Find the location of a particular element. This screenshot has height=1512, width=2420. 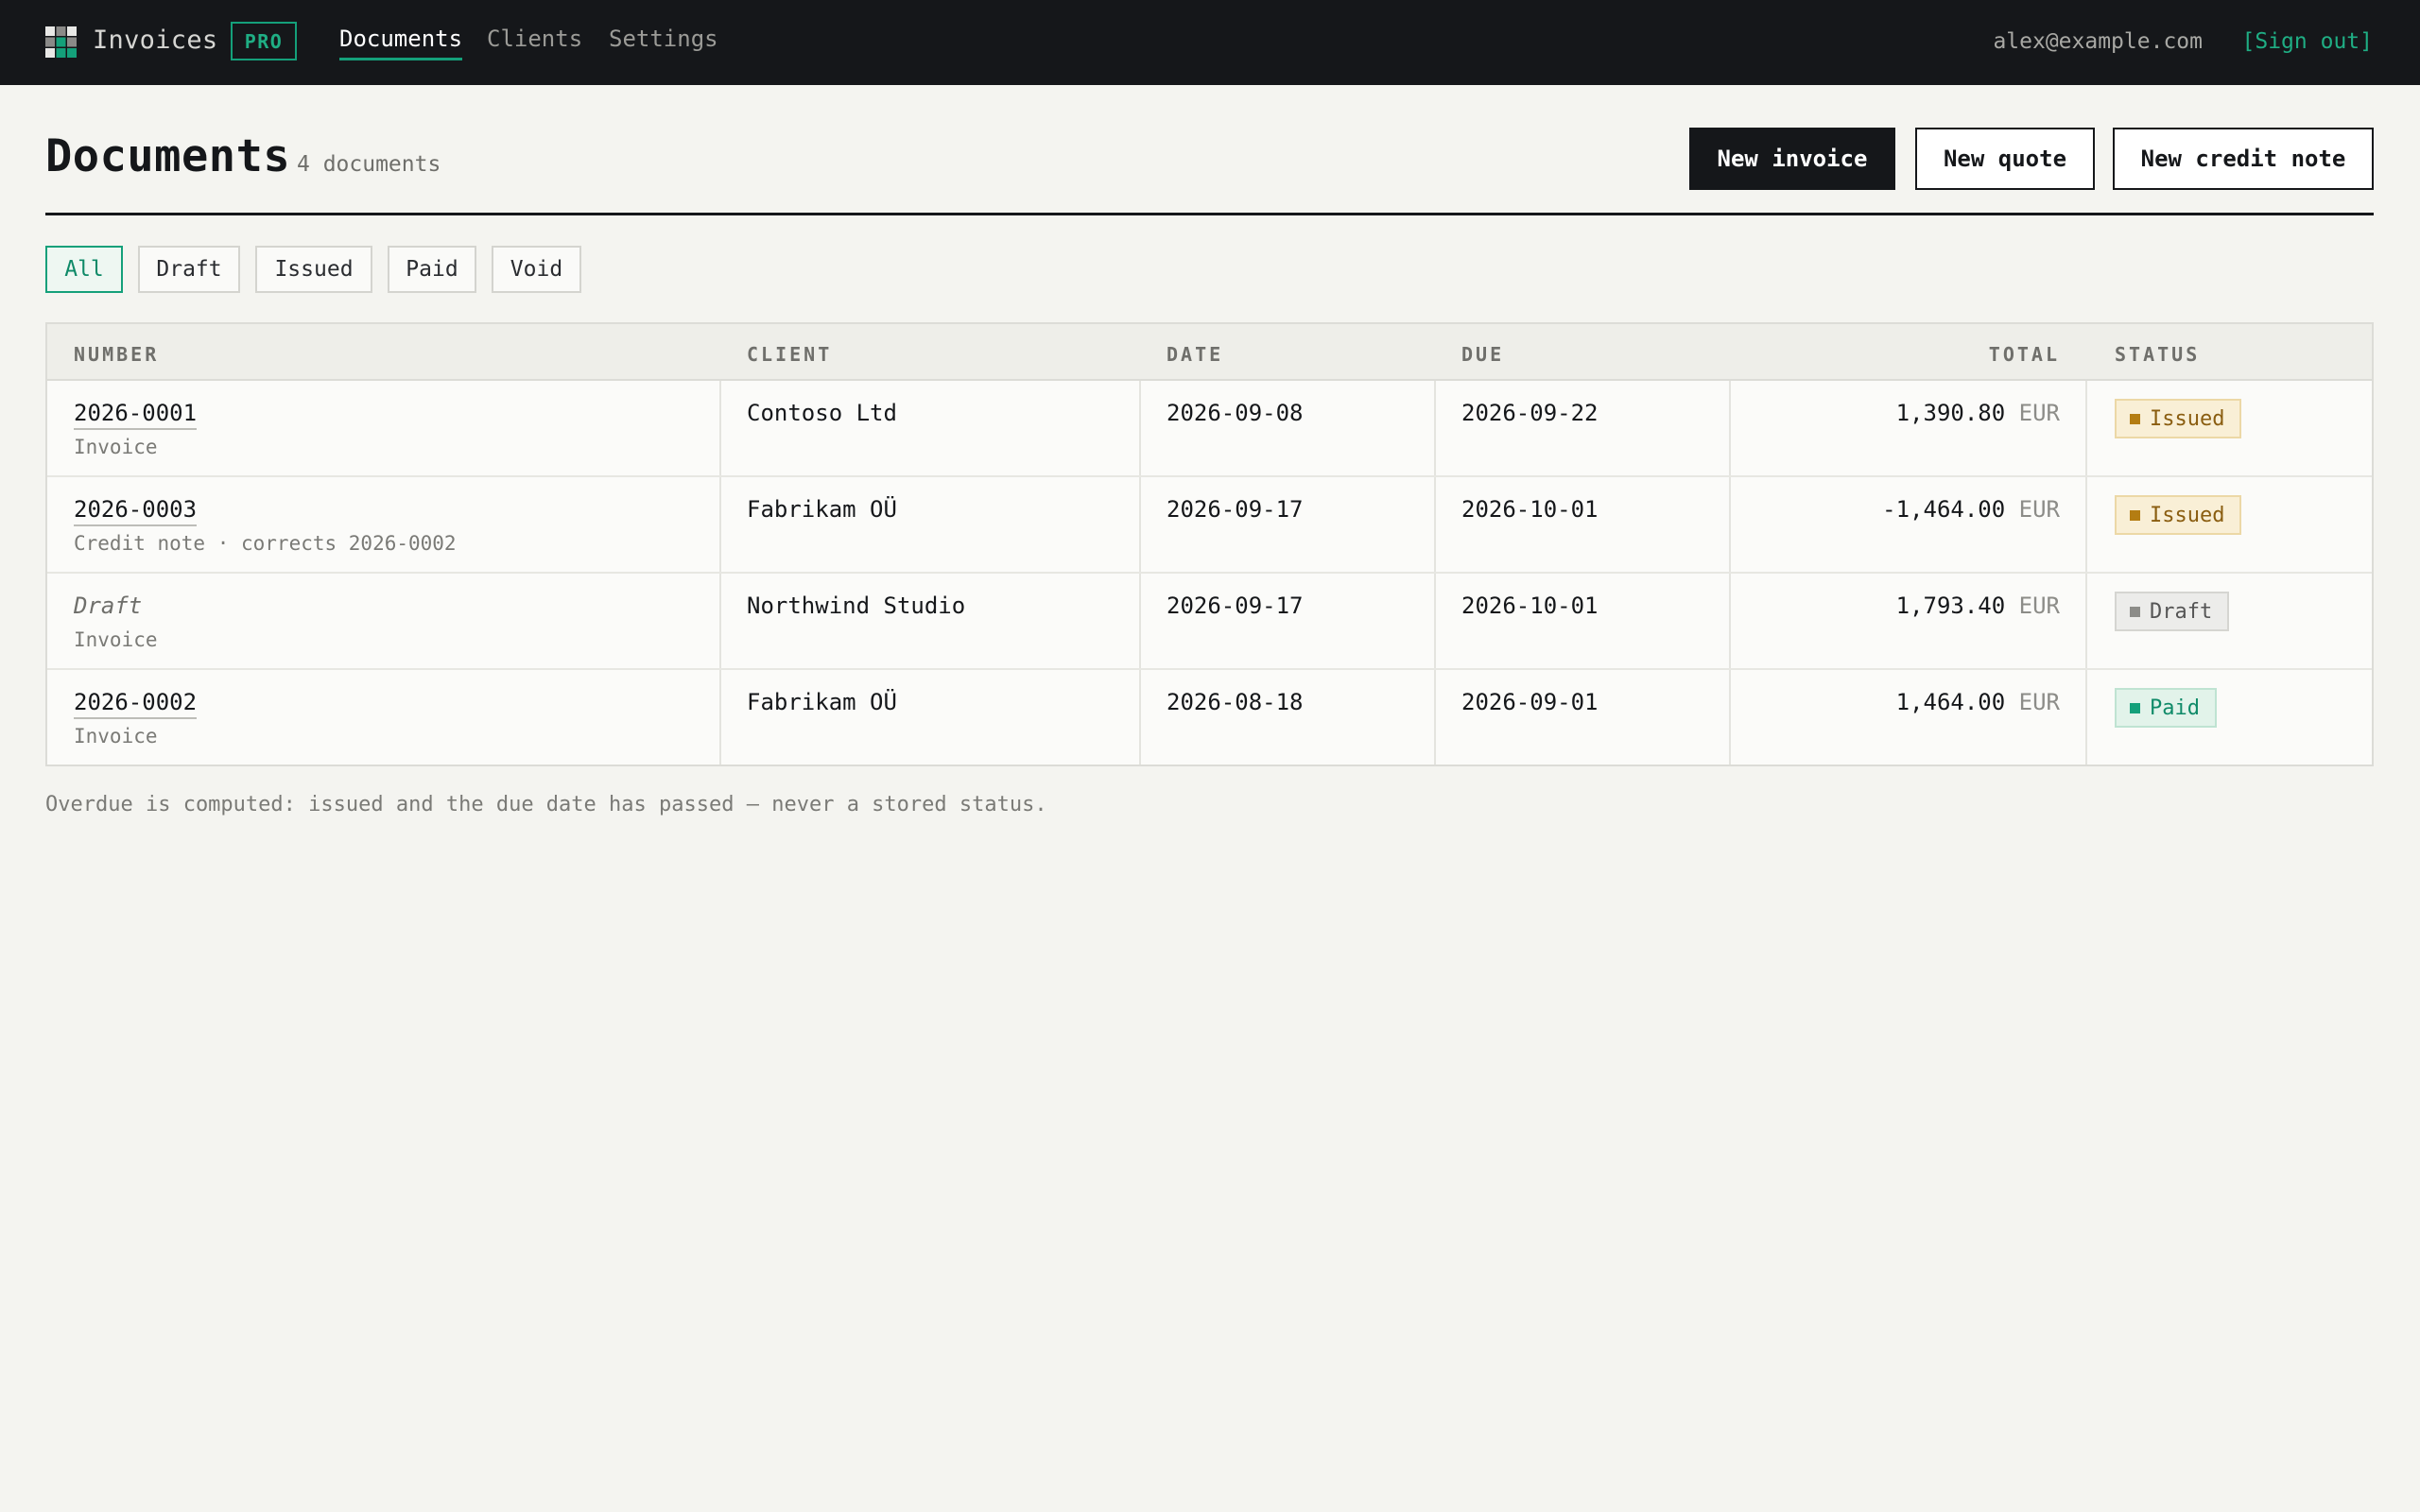

client-name: Contoso Ltd is located at coordinates (822, 413).